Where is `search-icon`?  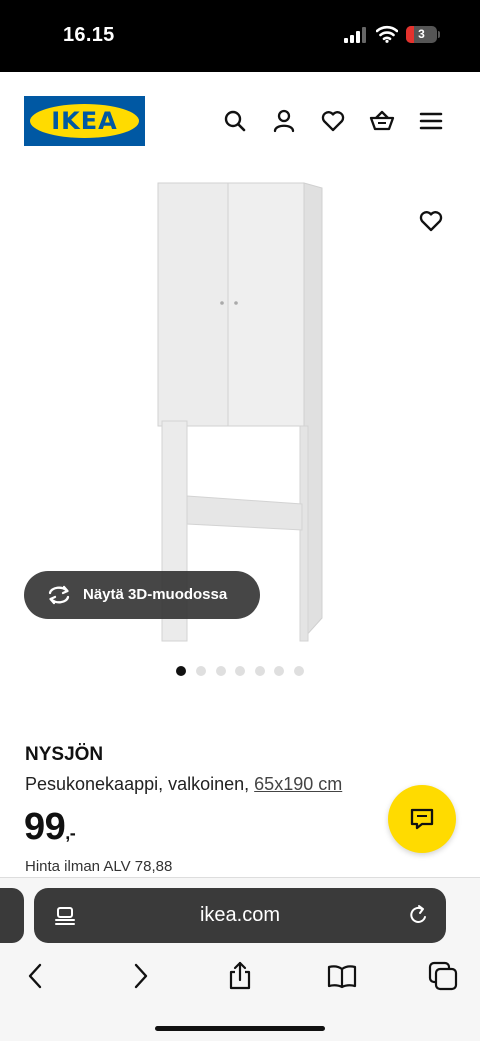
search-icon is located at coordinates (235, 121).